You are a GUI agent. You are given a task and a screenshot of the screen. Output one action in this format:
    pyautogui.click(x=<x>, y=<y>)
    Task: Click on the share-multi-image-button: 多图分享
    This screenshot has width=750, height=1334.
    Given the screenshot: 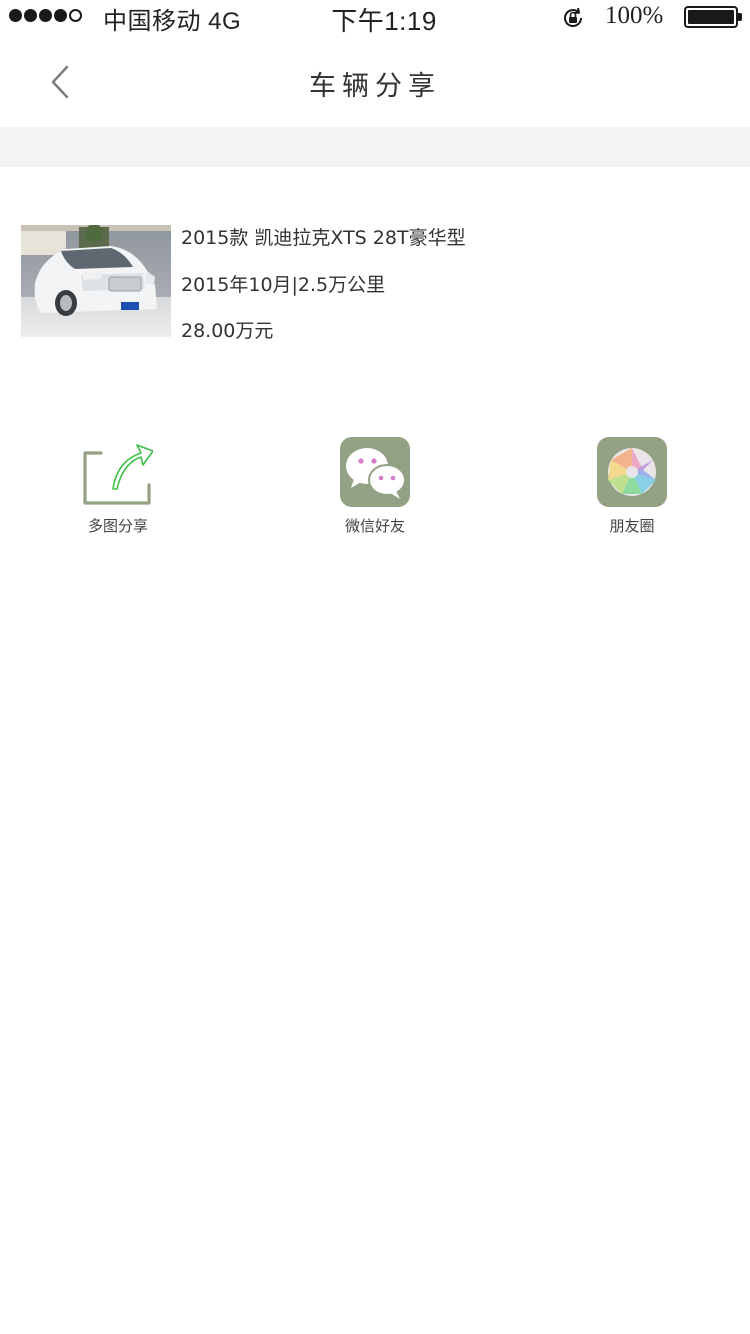 What is the action you would take?
    pyautogui.click(x=118, y=492)
    